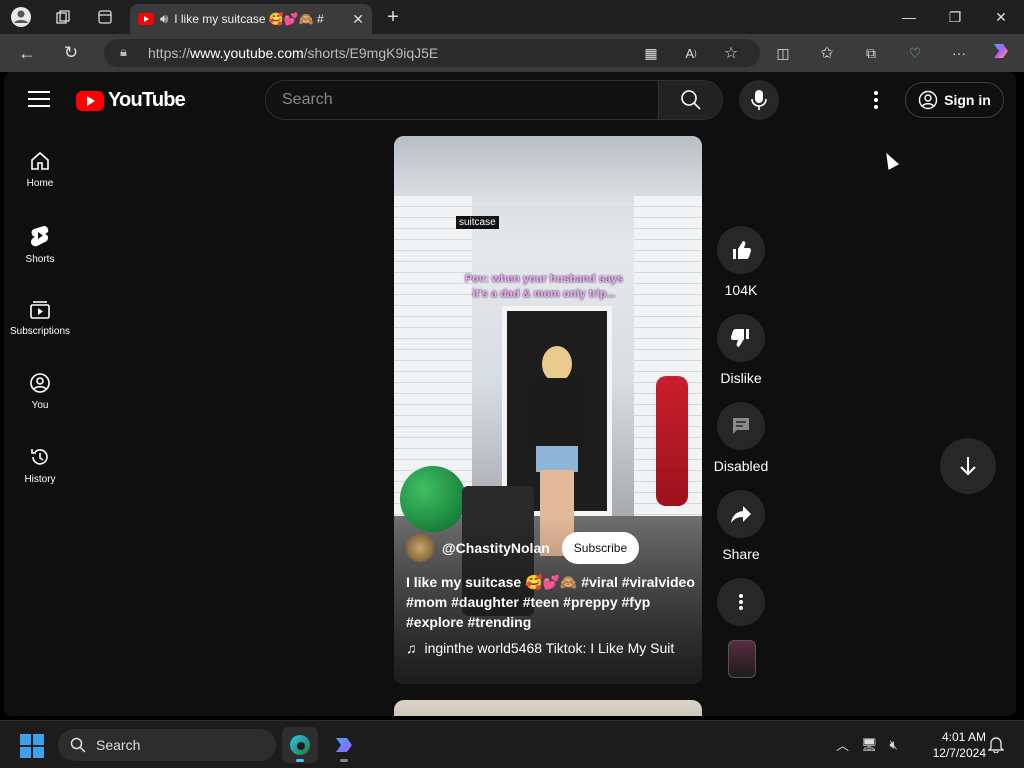 The image size is (1024, 768). What do you see at coordinates (741, 514) in the screenshot?
I see `share-button` at bounding box center [741, 514].